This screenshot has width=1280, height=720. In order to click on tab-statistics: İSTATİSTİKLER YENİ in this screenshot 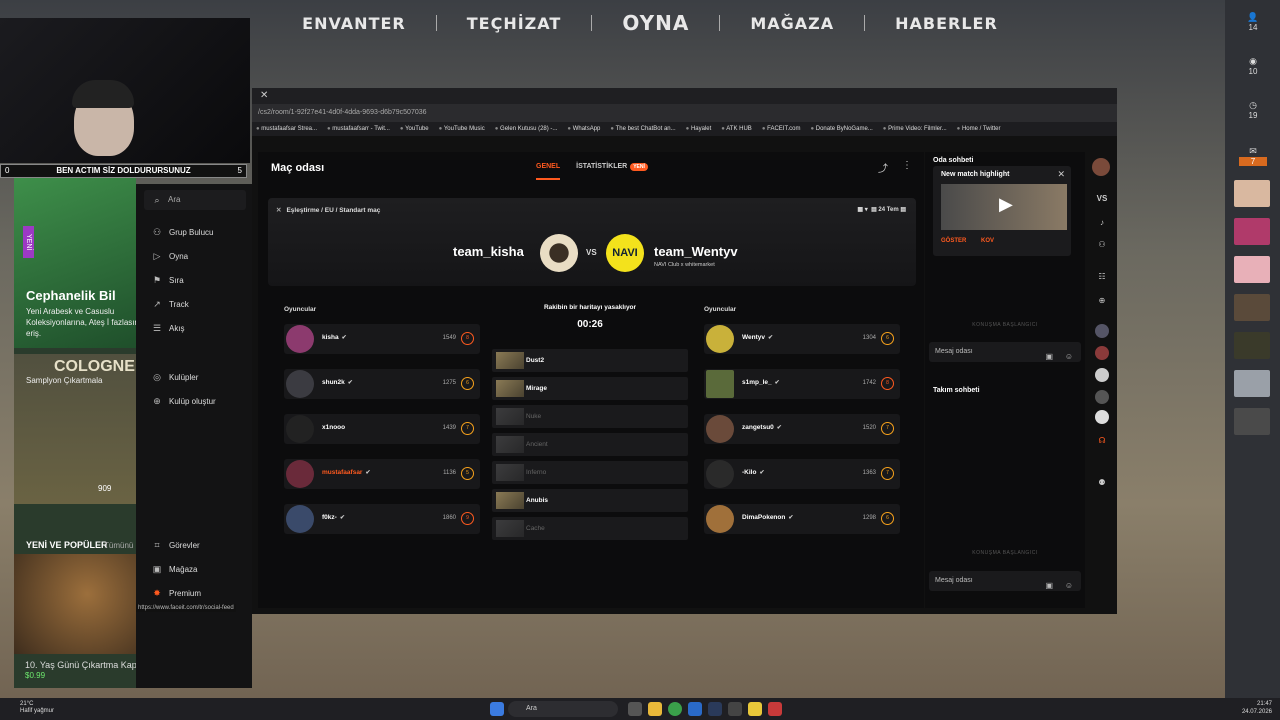, I will do `click(612, 171)`.